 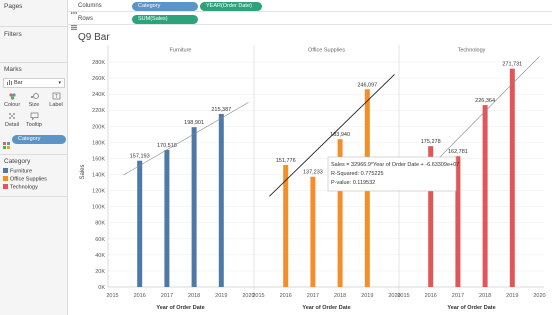 What do you see at coordinates (431, 142) in the screenshot?
I see `data-label: 175,278` at bounding box center [431, 142].